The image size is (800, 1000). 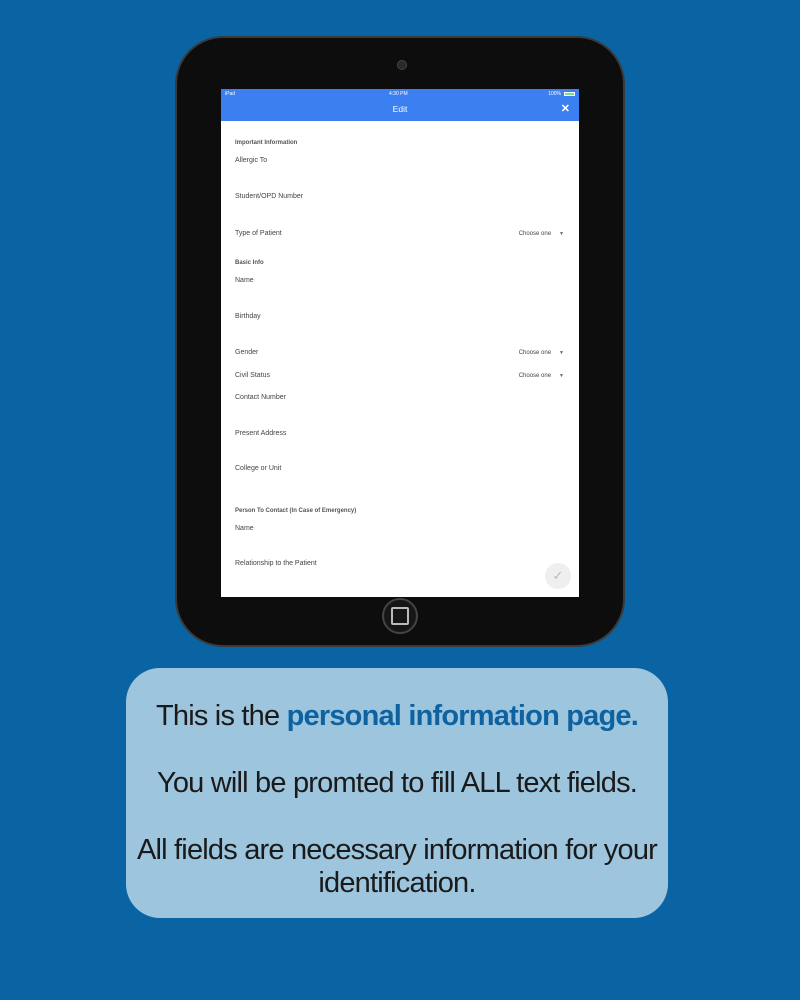 I want to click on name-field: Name, so click(x=244, y=280).